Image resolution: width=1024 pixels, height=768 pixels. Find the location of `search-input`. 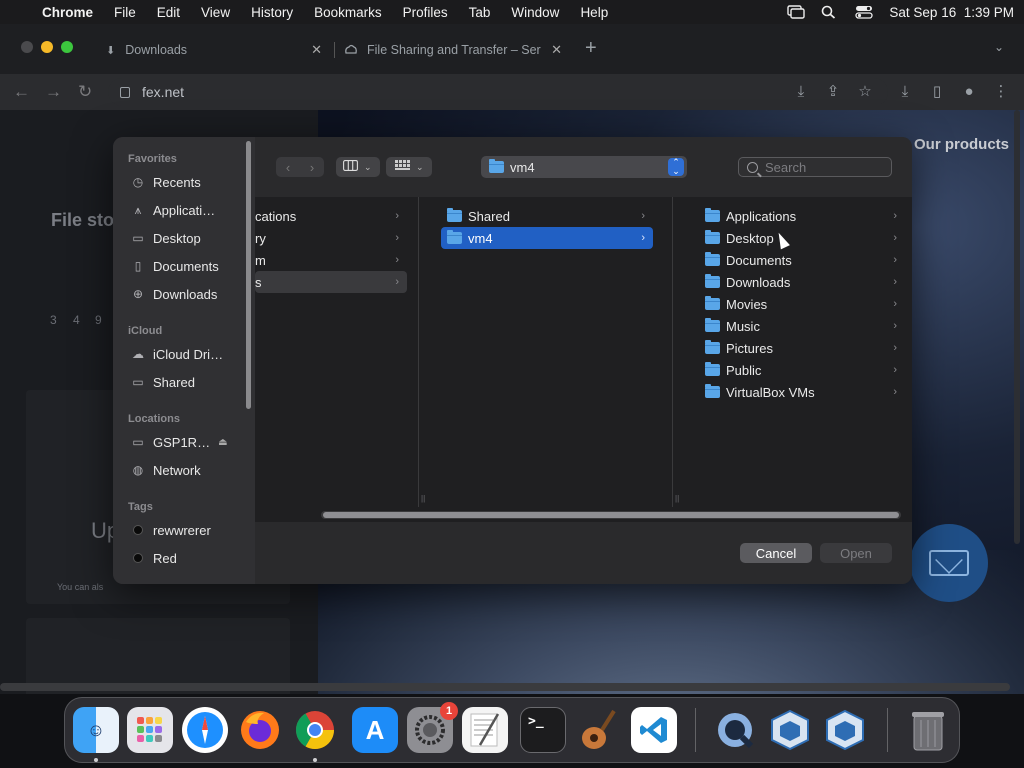

search-input is located at coordinates (825, 167).